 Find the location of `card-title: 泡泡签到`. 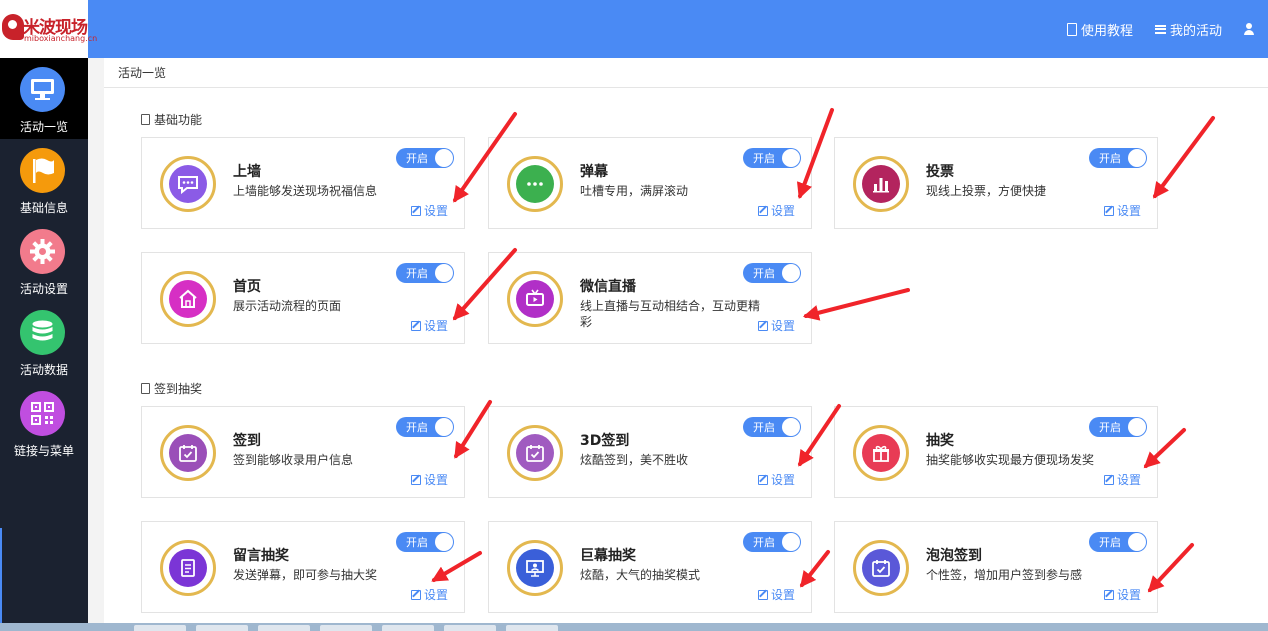

card-title: 泡泡签到 is located at coordinates (954, 556).